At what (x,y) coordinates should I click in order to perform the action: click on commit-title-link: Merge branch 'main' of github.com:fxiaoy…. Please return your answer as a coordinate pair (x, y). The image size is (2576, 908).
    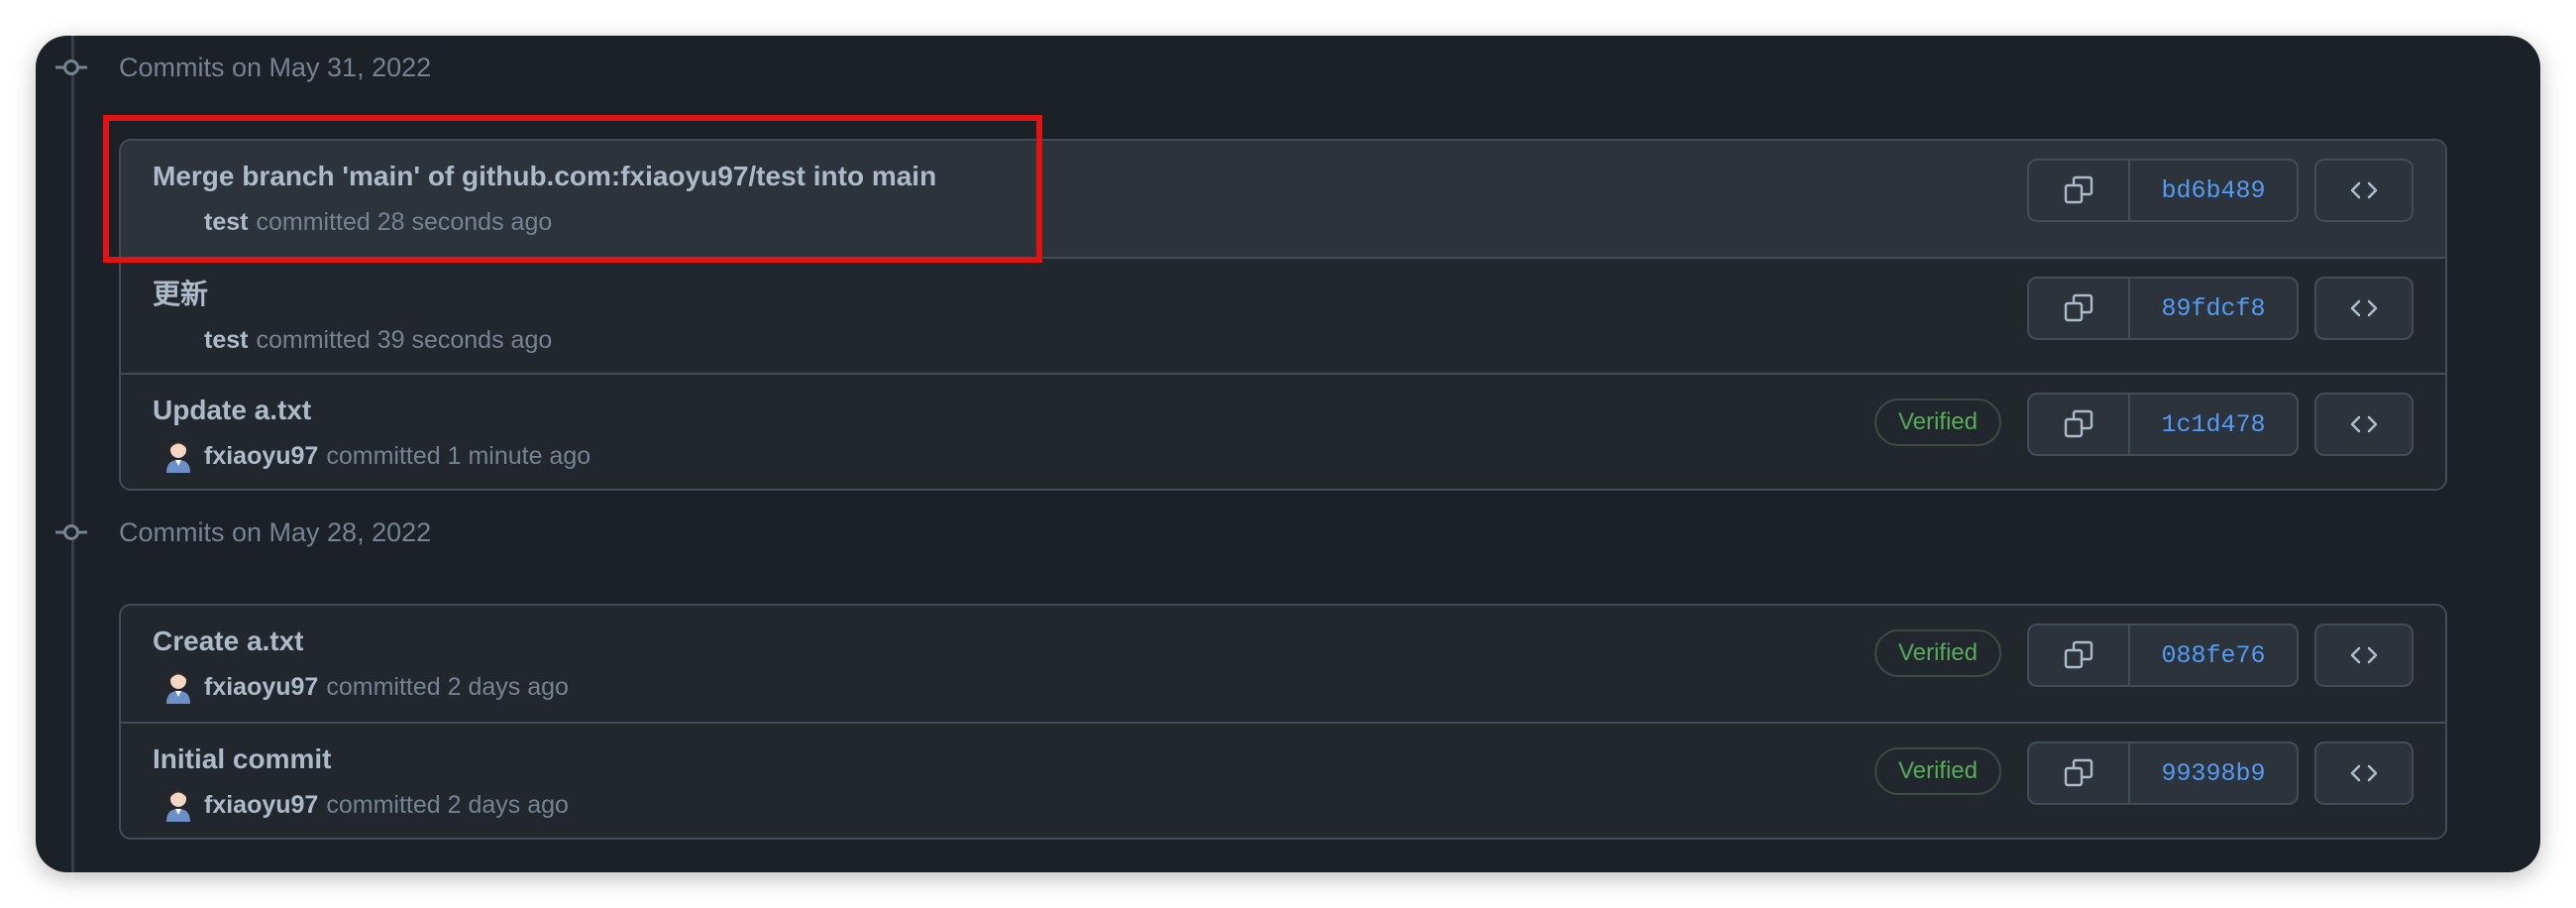
    Looking at the image, I should click on (544, 176).